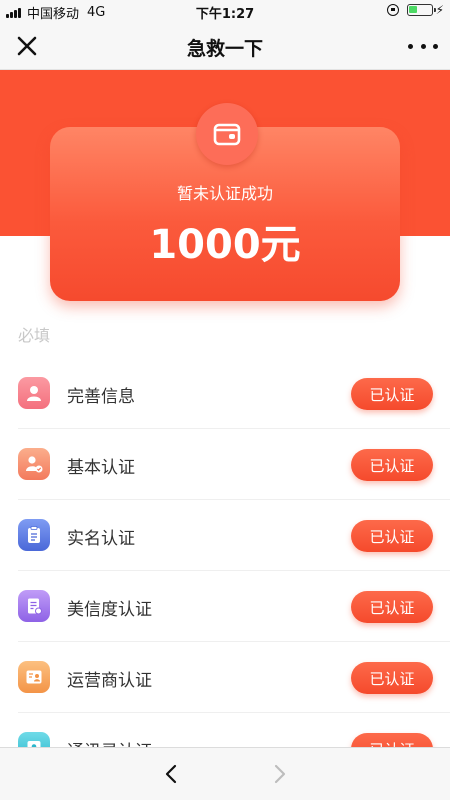  I want to click on status-bar-right: ⚡, so click(415, 10).